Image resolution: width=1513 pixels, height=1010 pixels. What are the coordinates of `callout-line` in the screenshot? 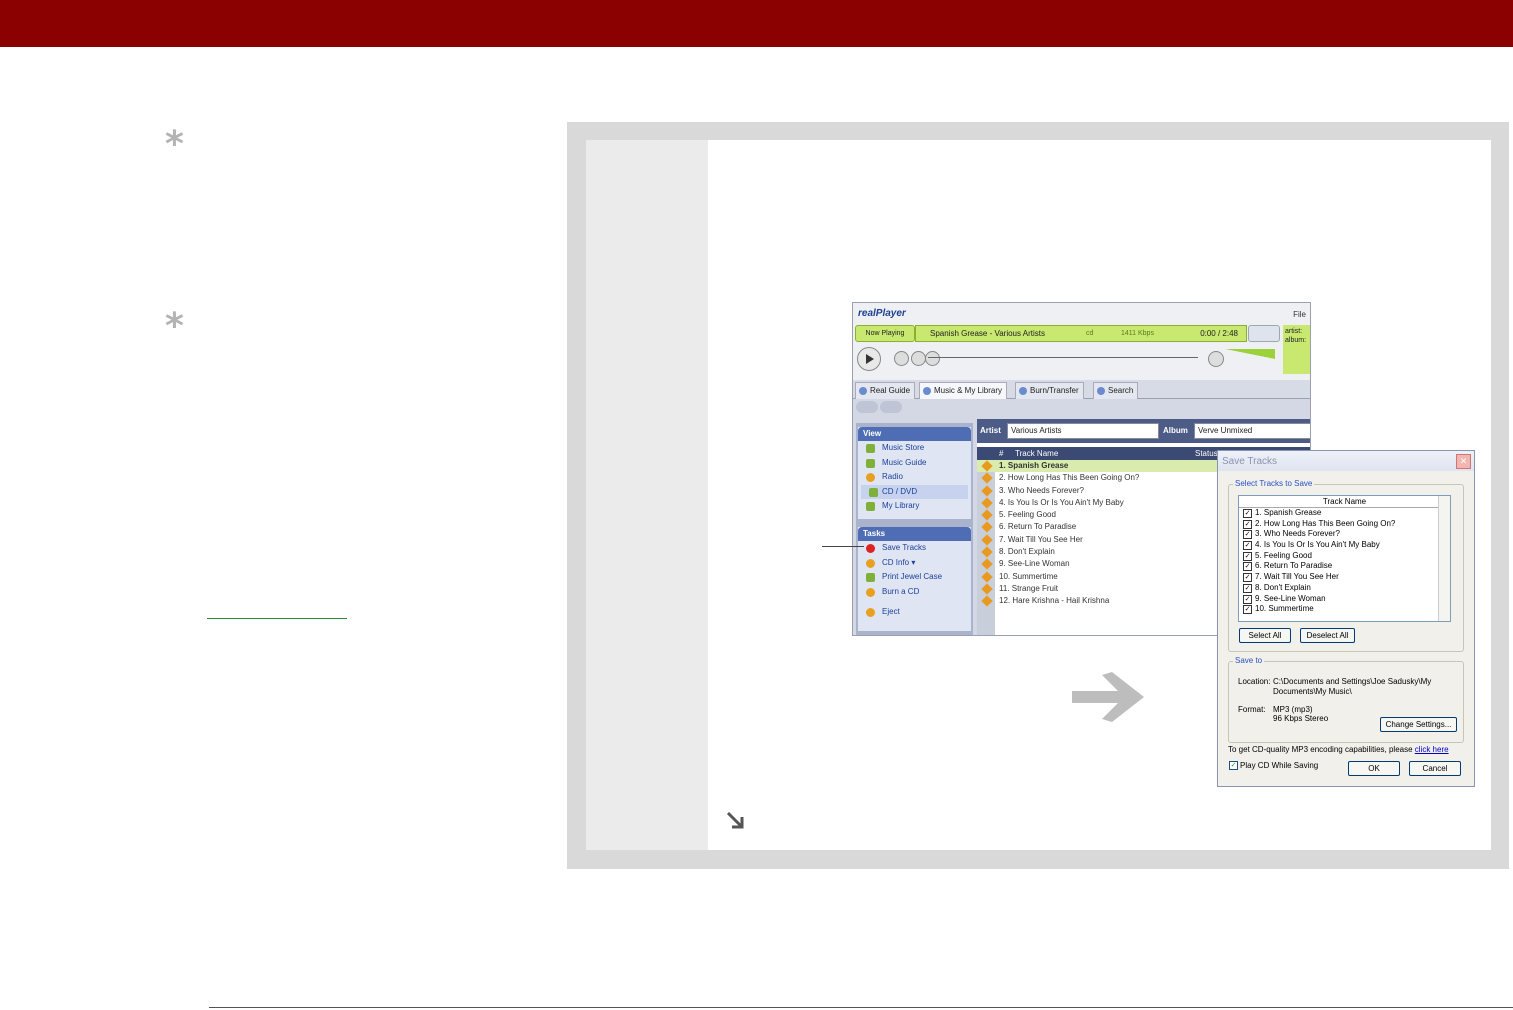 It's located at (843, 546).